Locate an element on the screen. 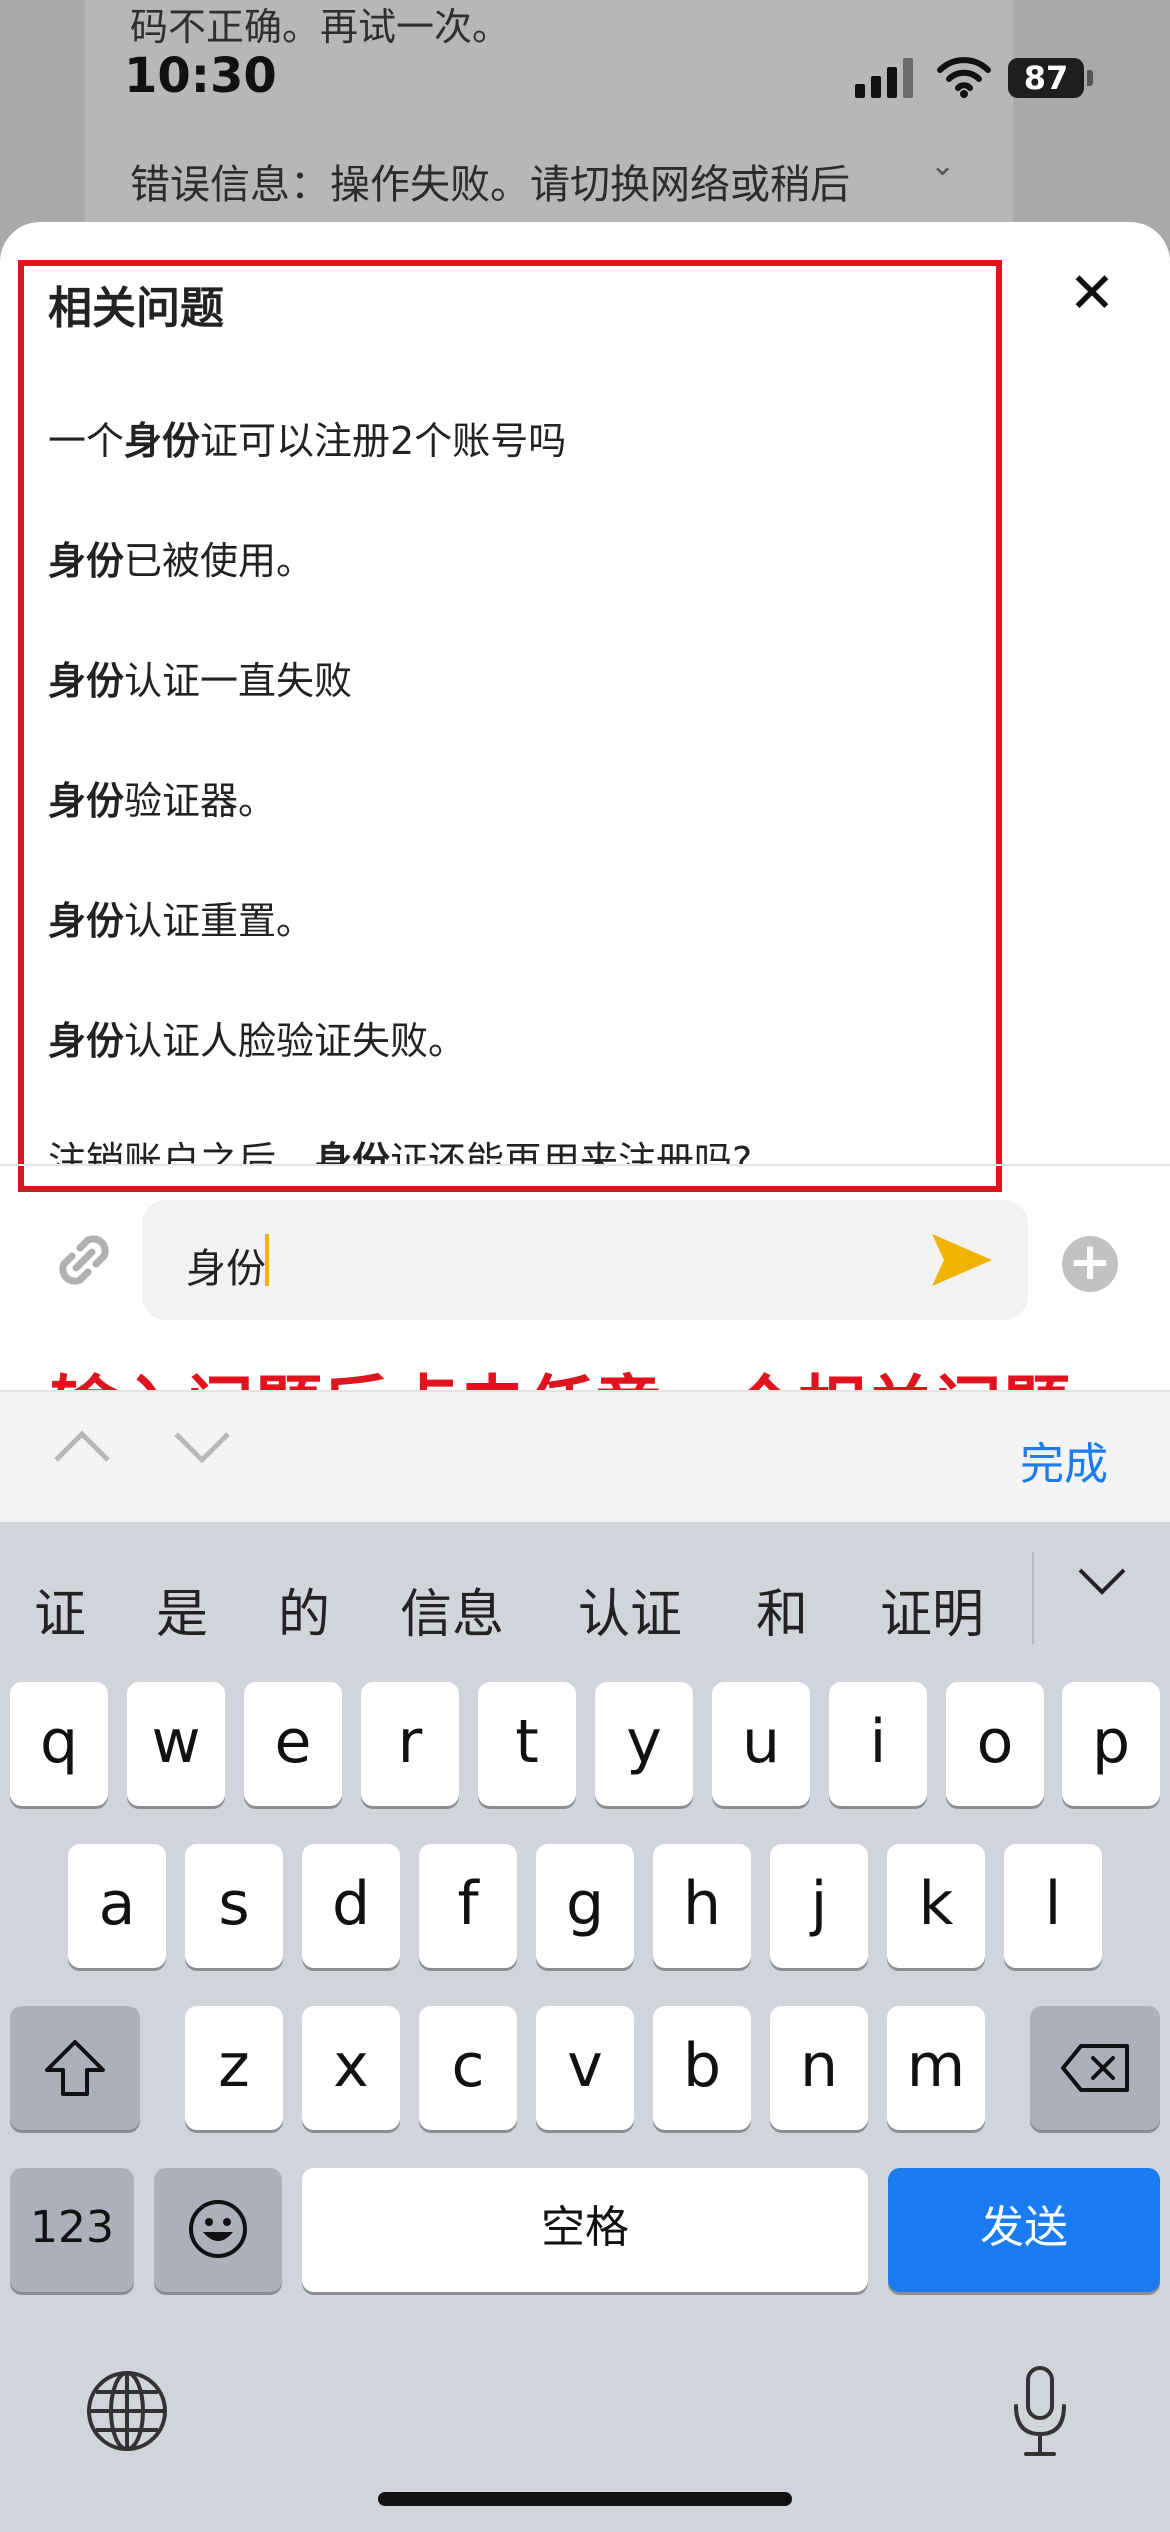  shift-icon is located at coordinates (75, 2068).